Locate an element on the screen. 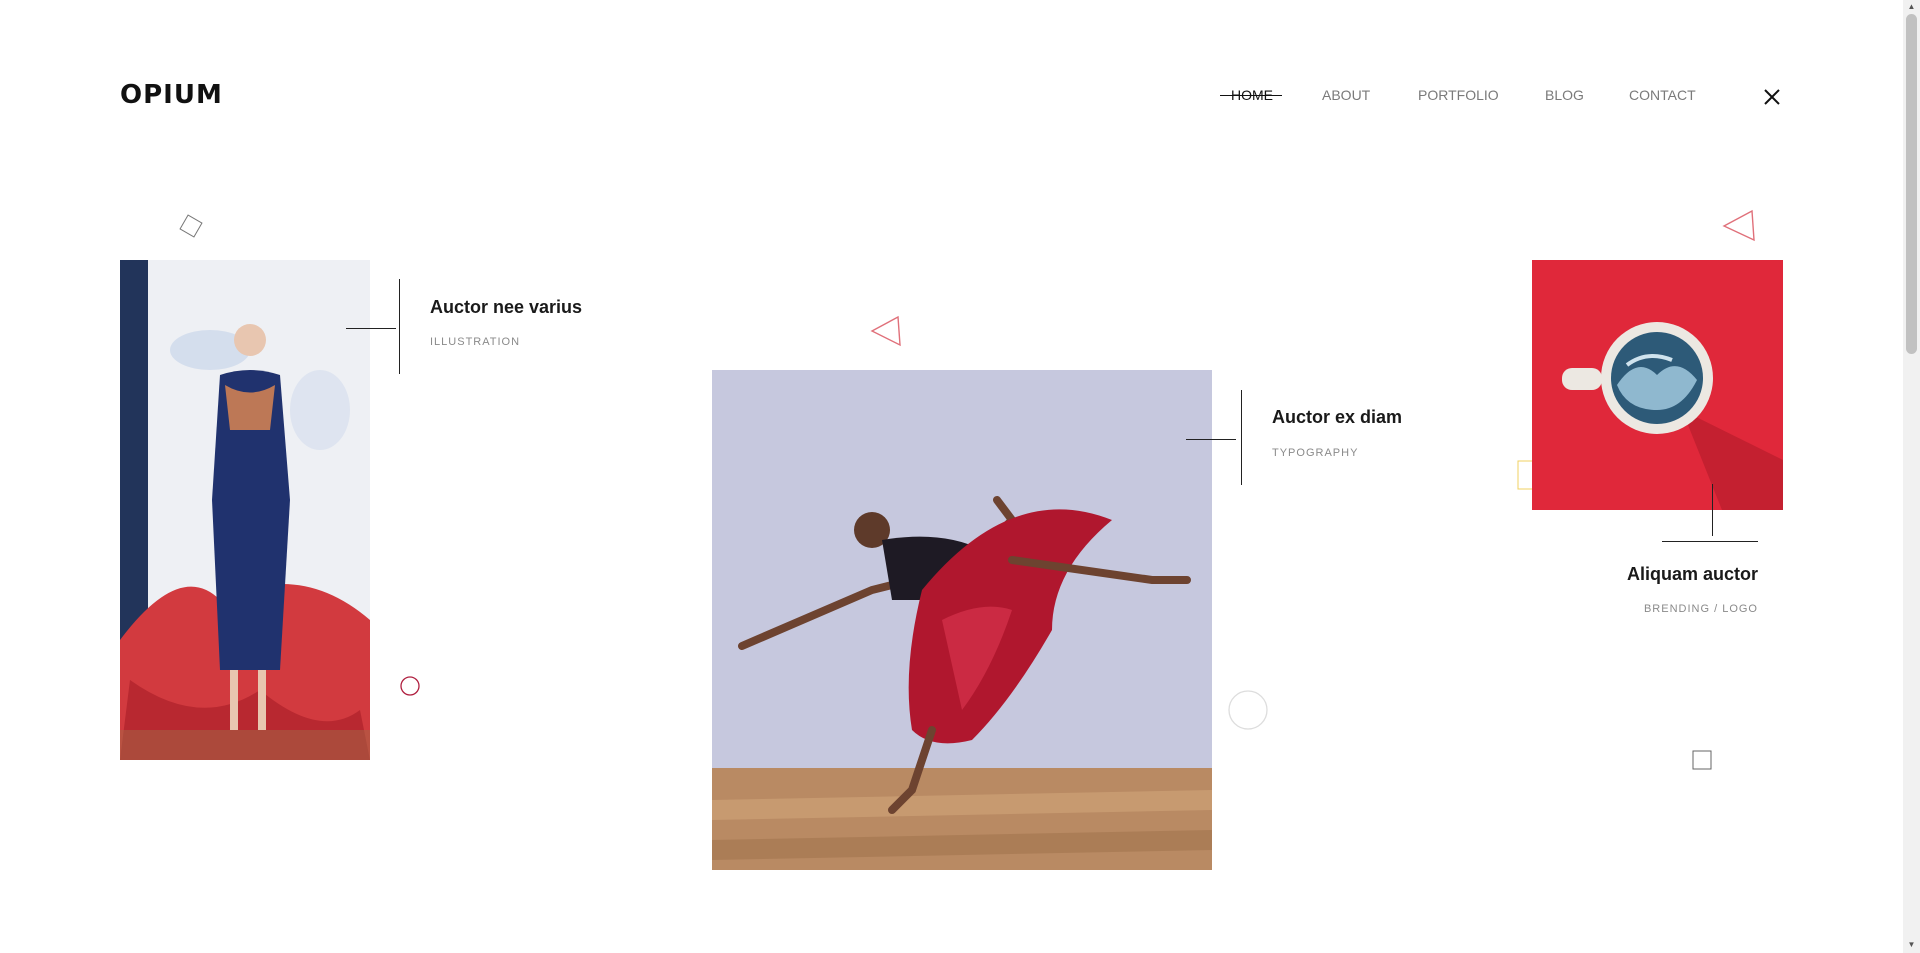 The image size is (1920, 953). portfolio-category: TYPOGRAPHY is located at coordinates (1315, 453).